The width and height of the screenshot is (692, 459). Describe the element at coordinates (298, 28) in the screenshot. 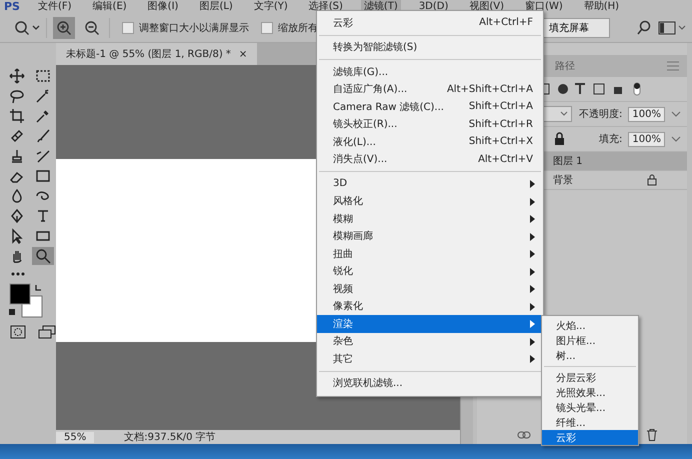

I see `checkbox-label: 缩放所有` at that location.